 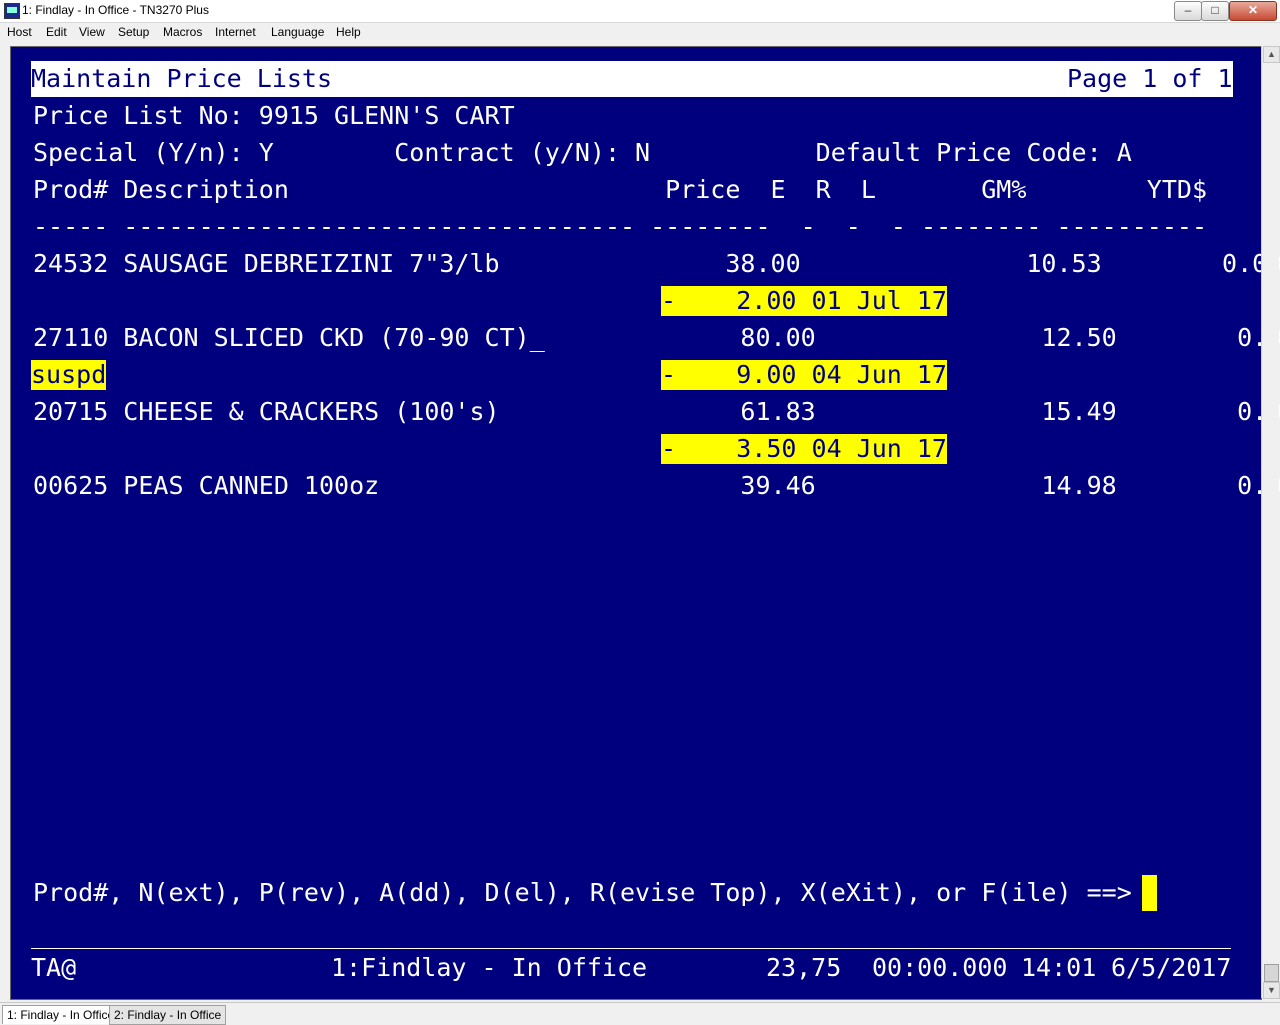 What do you see at coordinates (19, 32) in the screenshot?
I see `menu-host: Host` at bounding box center [19, 32].